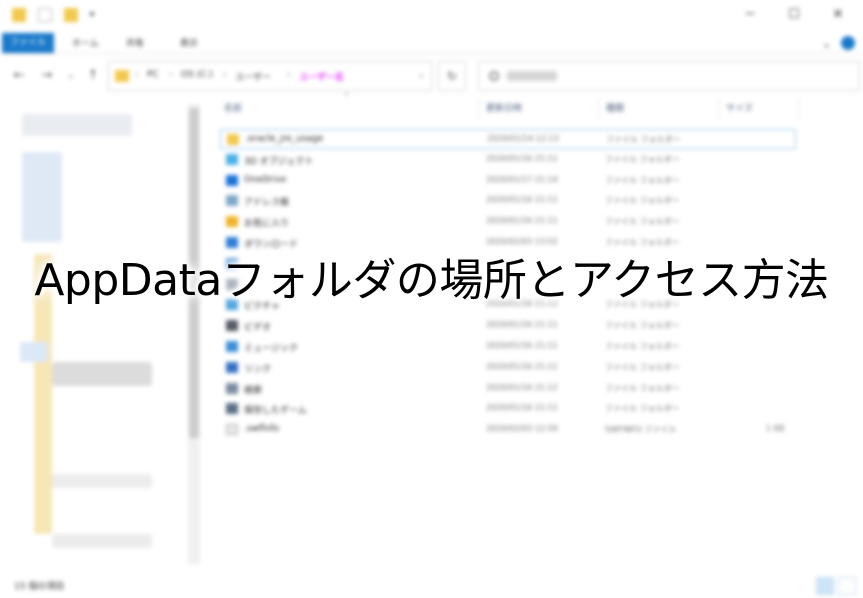  What do you see at coordinates (47, 76) in the screenshot?
I see `forward-button: →` at bounding box center [47, 76].